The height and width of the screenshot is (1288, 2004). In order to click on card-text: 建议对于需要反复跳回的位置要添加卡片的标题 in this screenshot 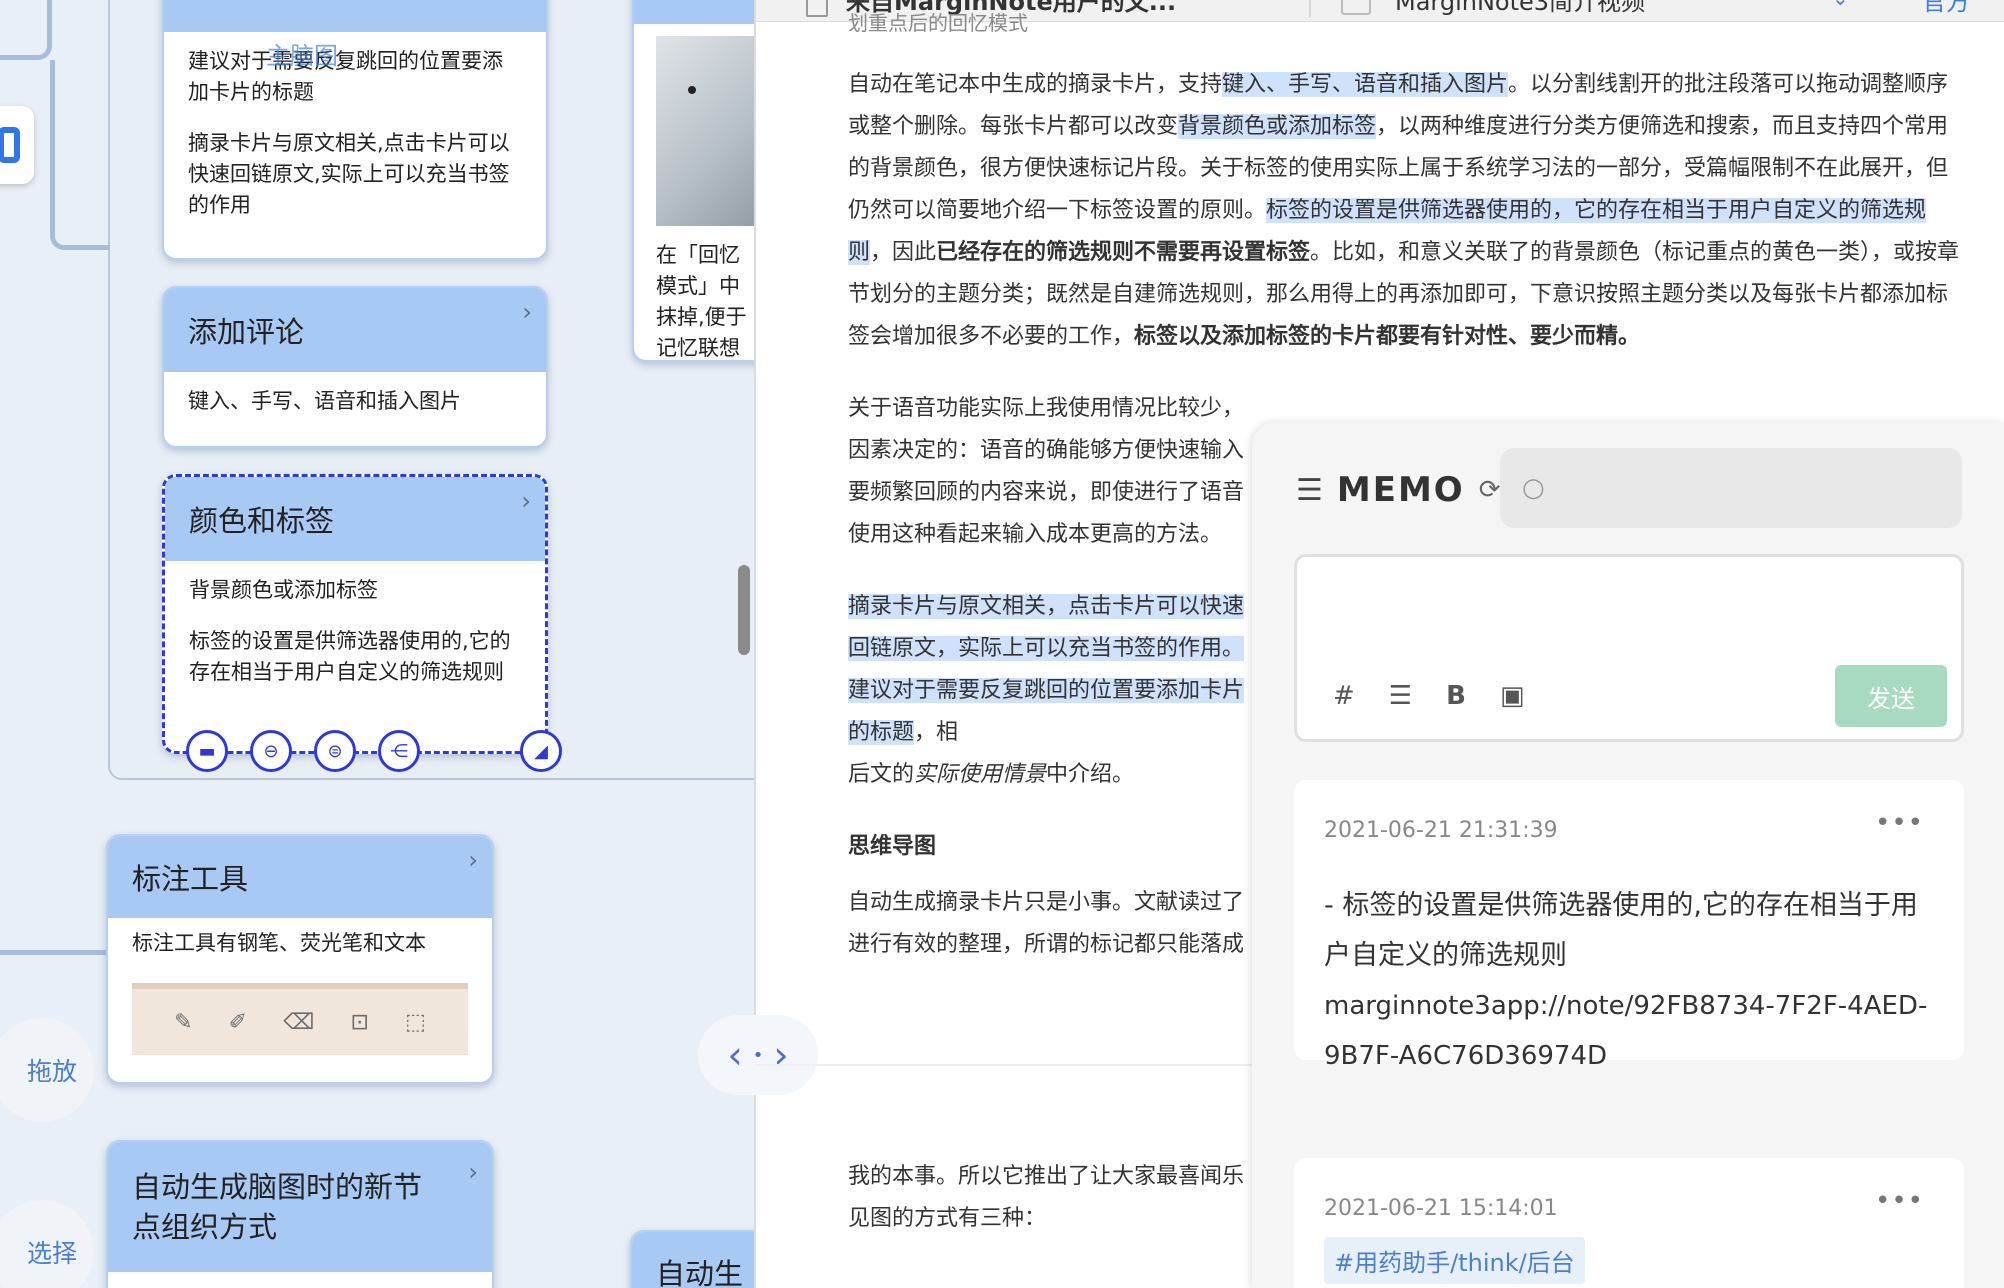, I will do `click(345, 76)`.